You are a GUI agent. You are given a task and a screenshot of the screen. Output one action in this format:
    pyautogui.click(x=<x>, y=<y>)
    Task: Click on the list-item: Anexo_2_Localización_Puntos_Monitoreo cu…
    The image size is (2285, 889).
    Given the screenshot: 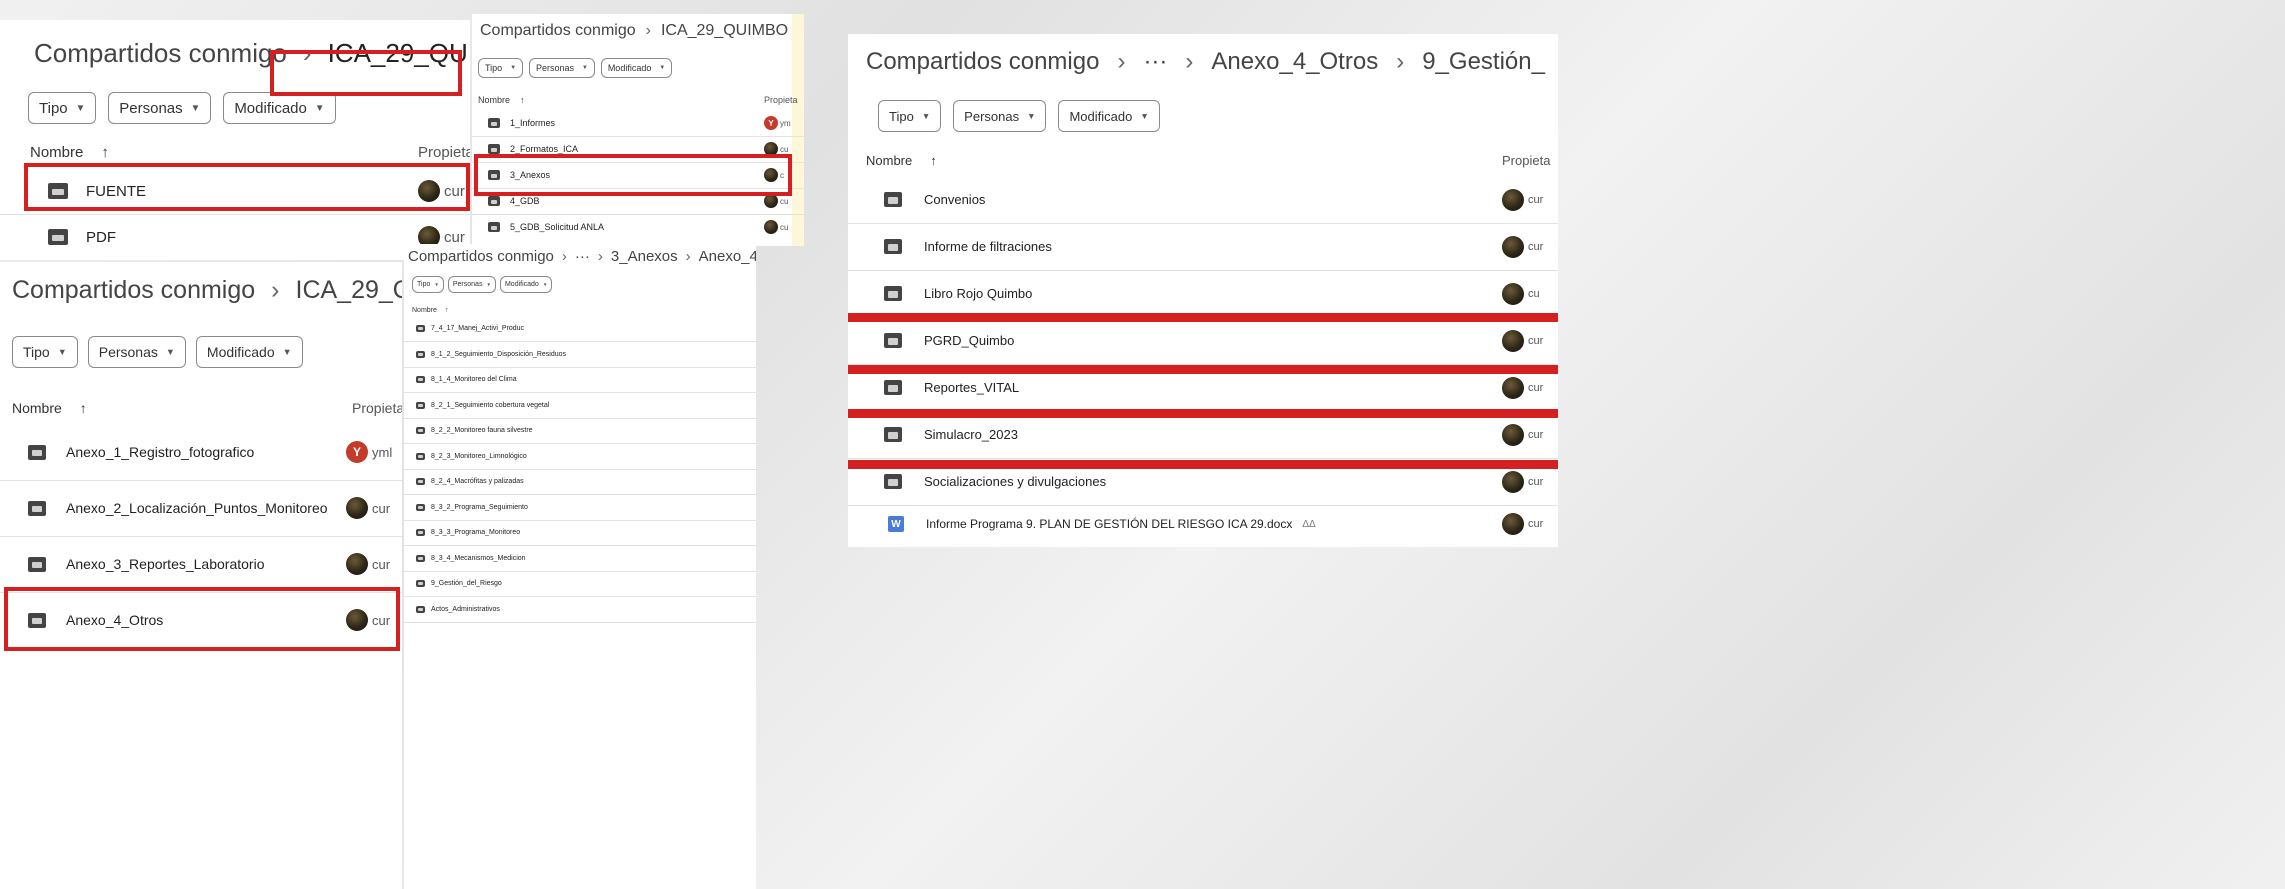 What is the action you would take?
    pyautogui.click(x=201, y=508)
    